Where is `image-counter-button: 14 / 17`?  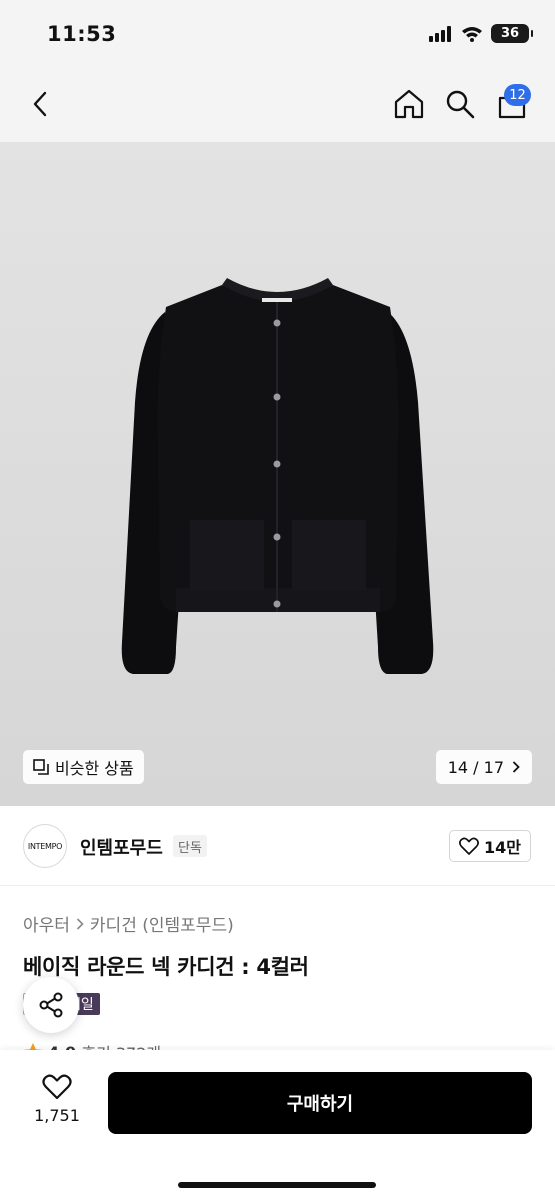 image-counter-button: 14 / 17 is located at coordinates (483, 767).